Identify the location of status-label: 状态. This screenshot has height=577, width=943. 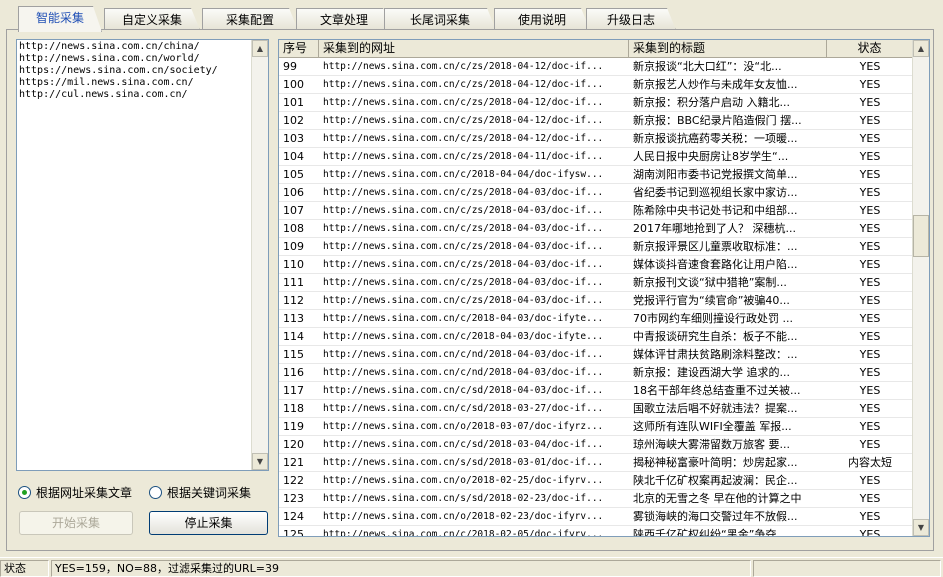
(24, 568).